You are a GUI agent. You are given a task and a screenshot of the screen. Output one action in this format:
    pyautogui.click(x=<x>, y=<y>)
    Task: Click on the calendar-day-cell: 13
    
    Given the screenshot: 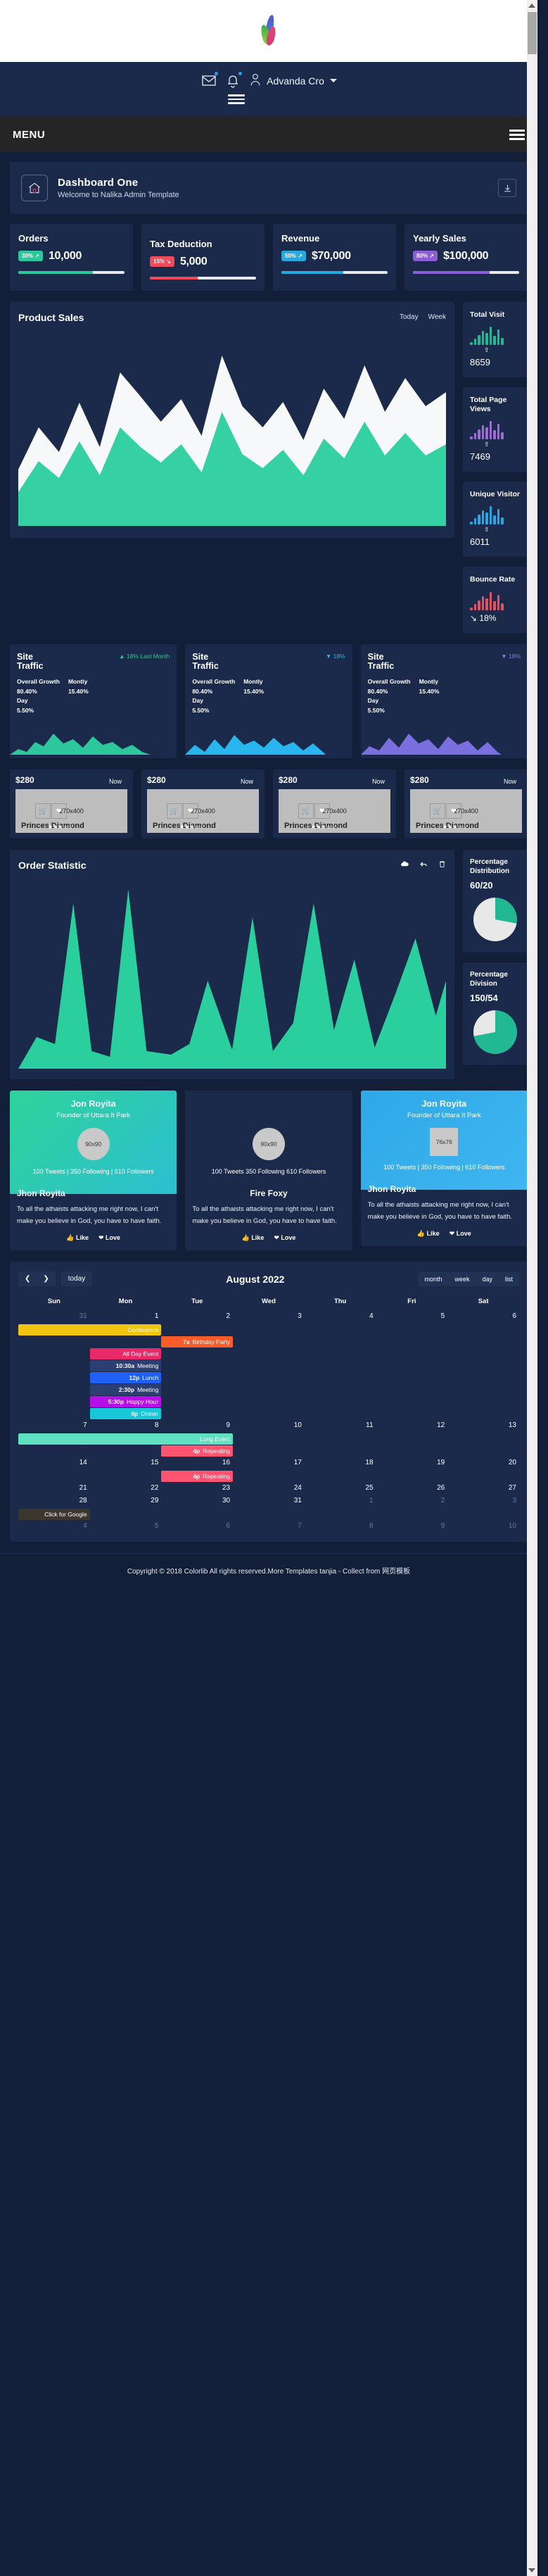 What is the action you would take?
    pyautogui.click(x=483, y=1426)
    